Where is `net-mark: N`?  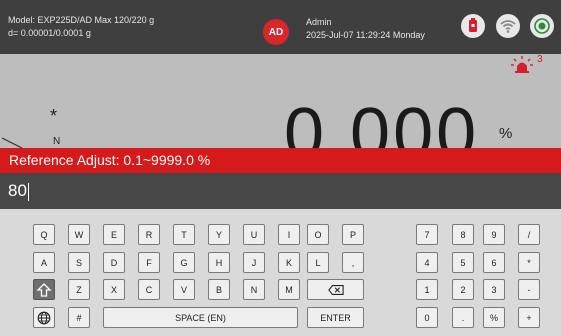 net-mark: N is located at coordinates (57, 141).